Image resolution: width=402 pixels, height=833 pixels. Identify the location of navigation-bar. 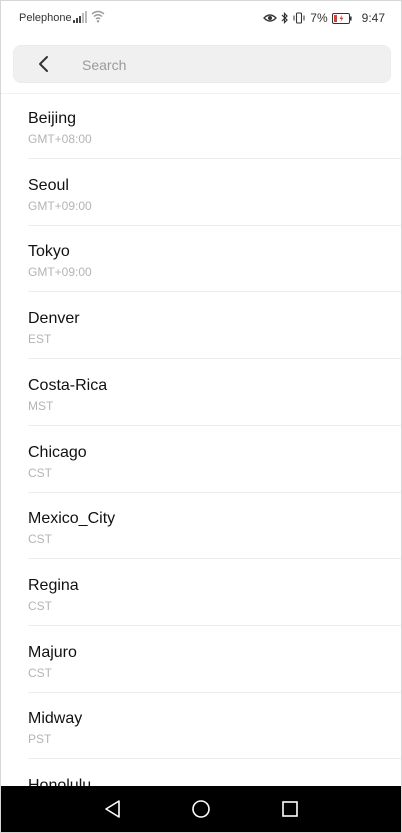
(201, 809).